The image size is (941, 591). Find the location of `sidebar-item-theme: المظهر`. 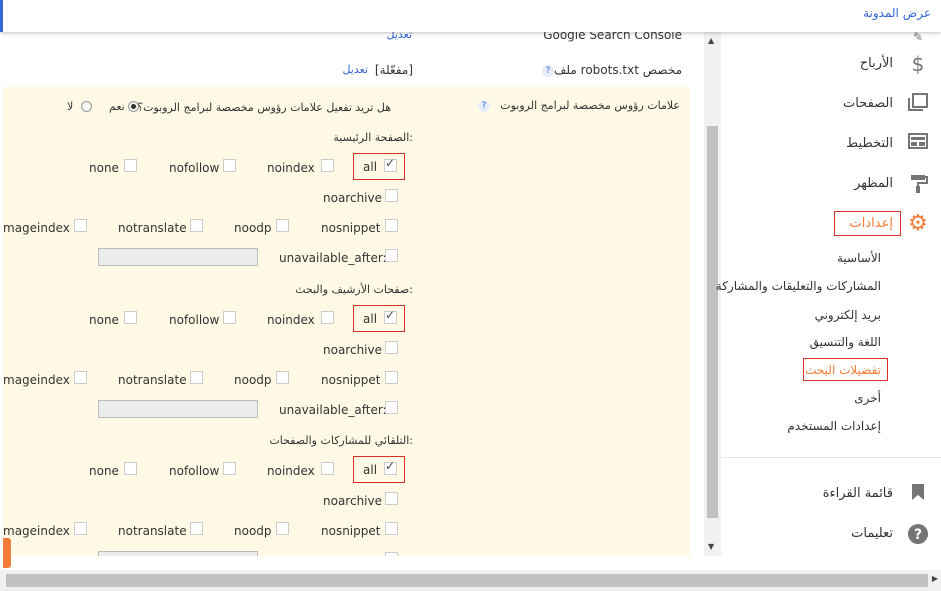

sidebar-item-theme: المظهر is located at coordinates (873, 183).